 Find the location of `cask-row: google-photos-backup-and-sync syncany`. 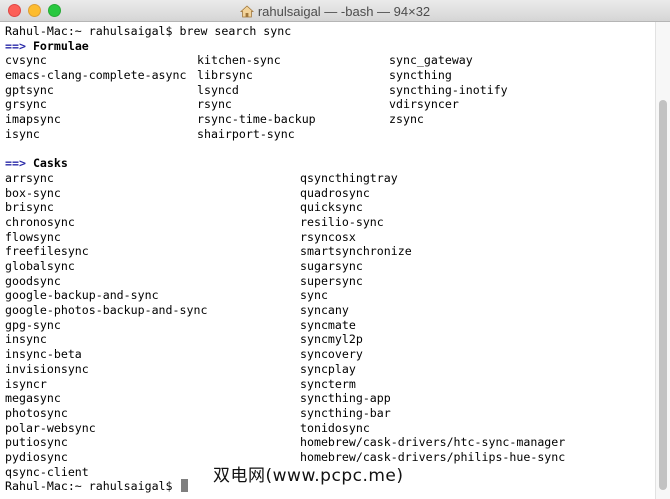

cask-row: google-photos-backup-and-sync syncany is located at coordinates (330, 310).